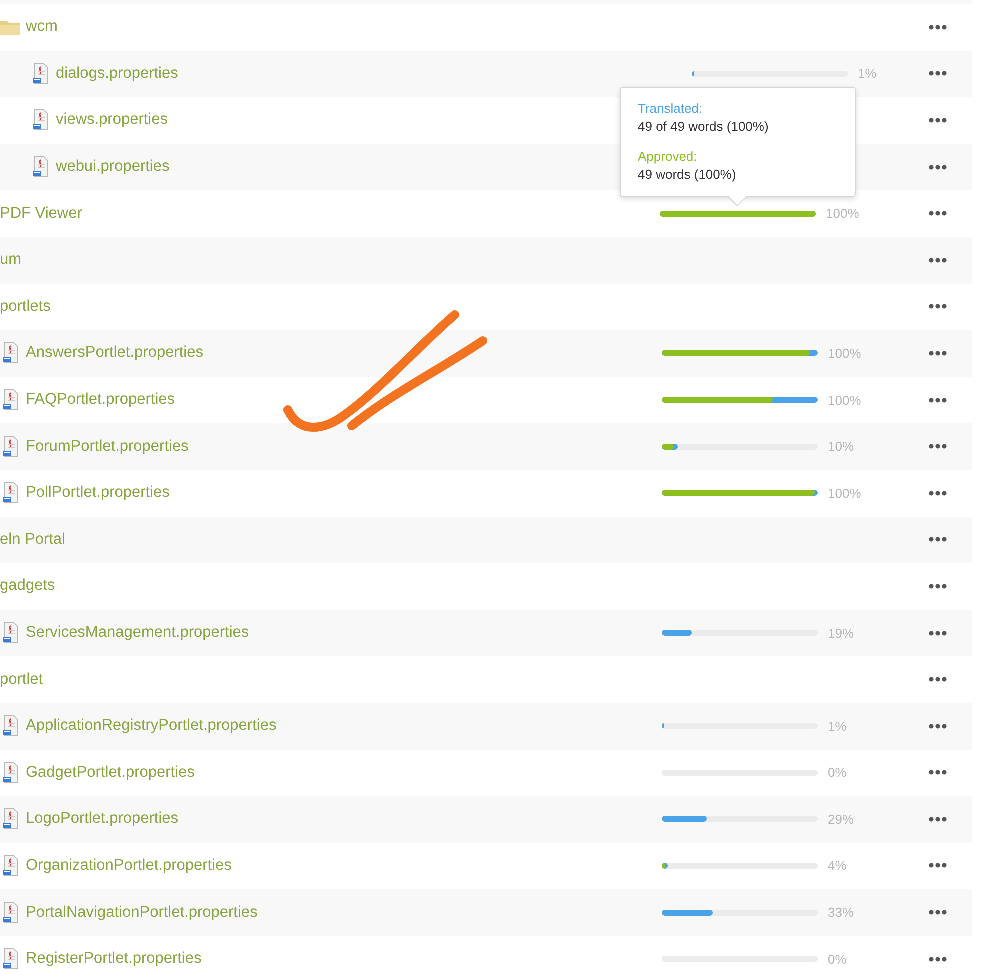 This screenshot has height=978, width=994. Describe the element at coordinates (486, 74) in the screenshot. I see `tree-row: dialogs.properties 1%` at that location.